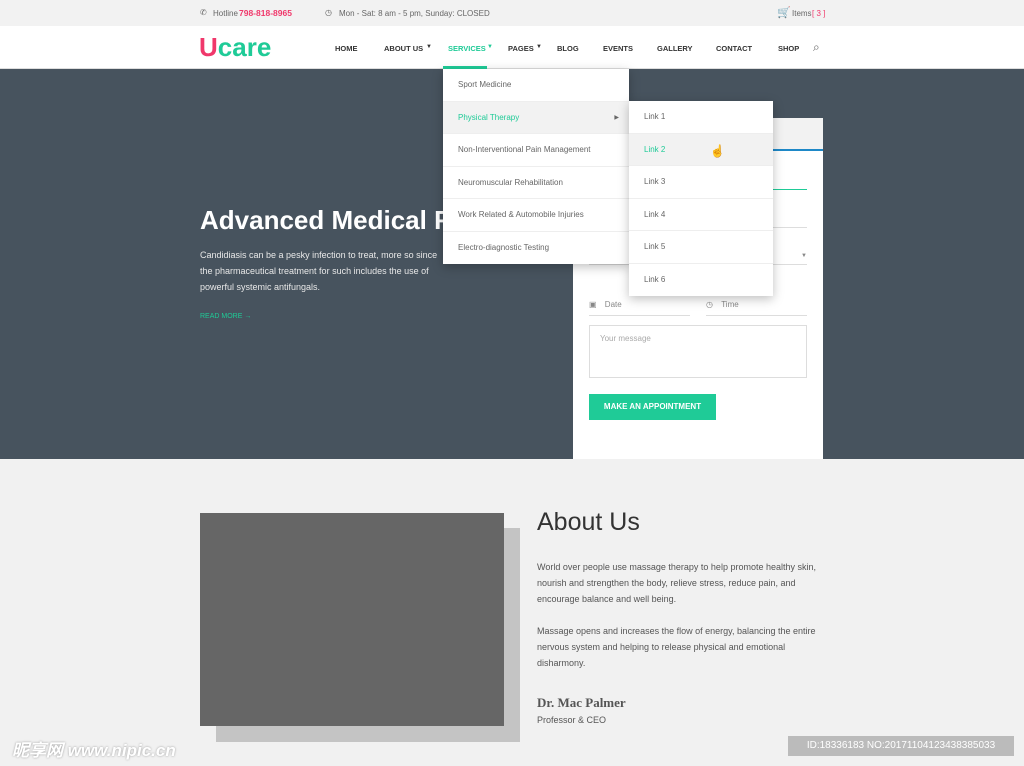 The width and height of the screenshot is (1024, 766). I want to click on hotline-label: Hotline, so click(225, 13).